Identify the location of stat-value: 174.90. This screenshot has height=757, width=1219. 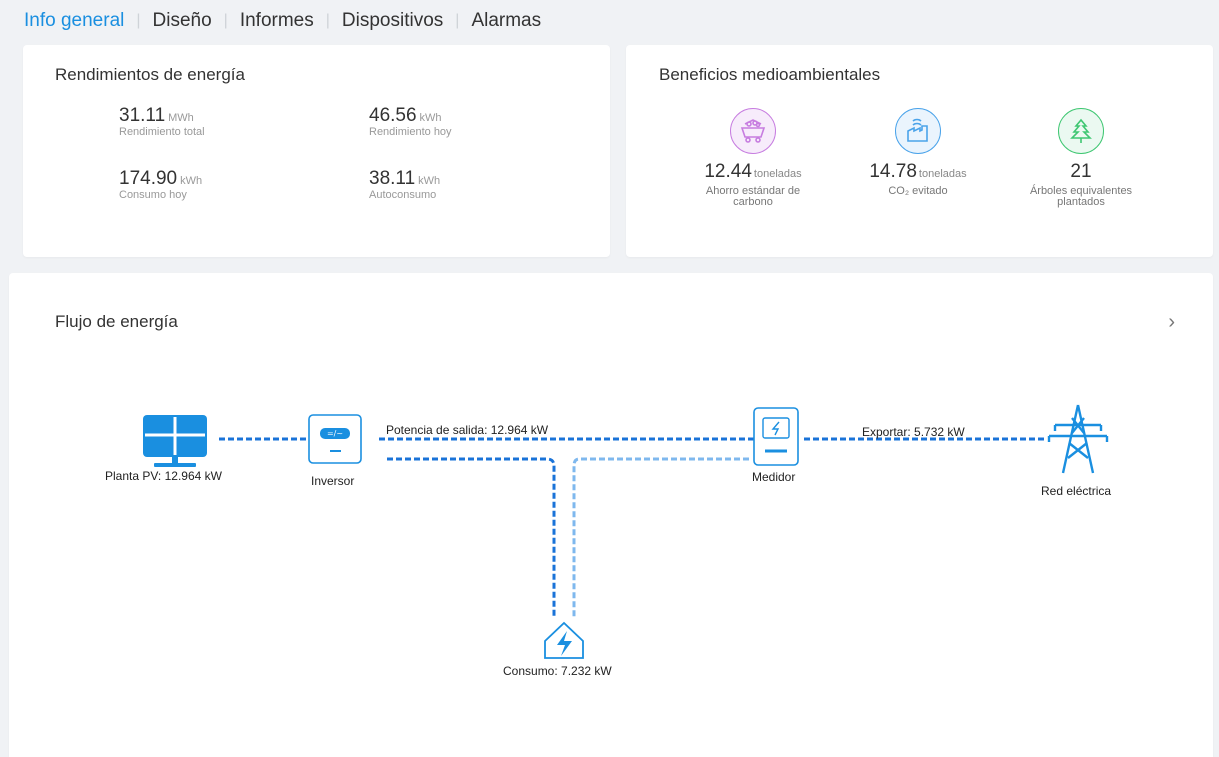
(148, 178).